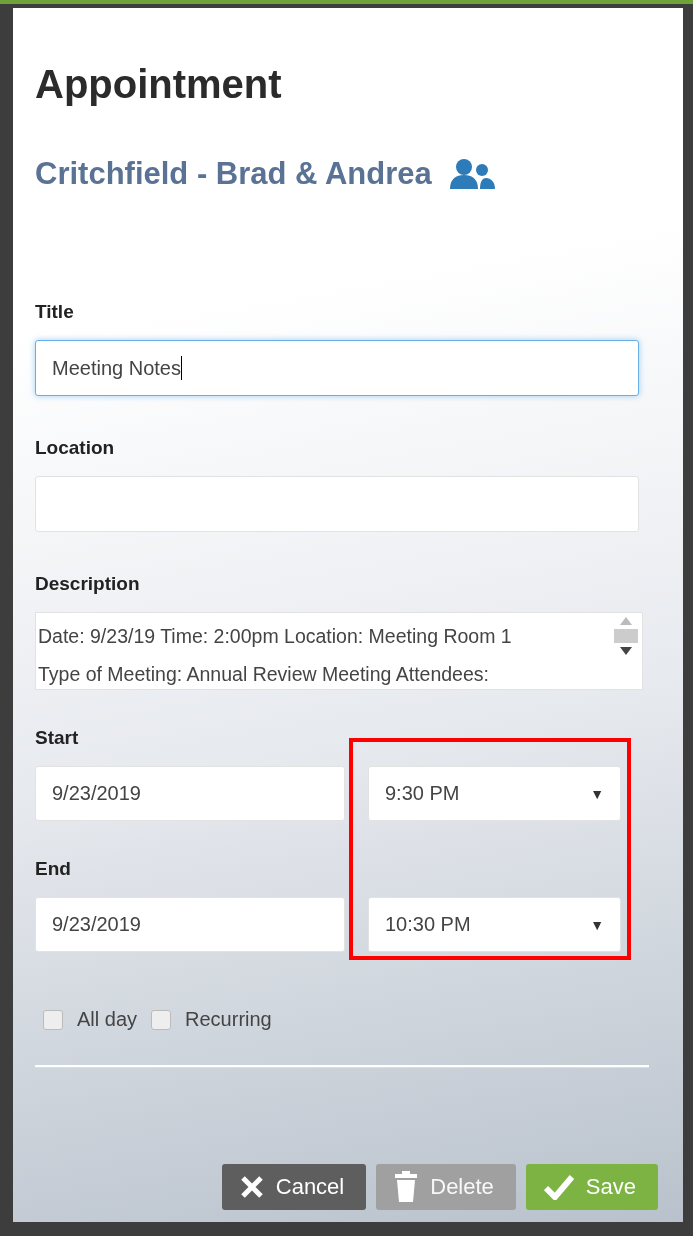 The image size is (693, 1236). I want to click on trash-icon, so click(406, 1187).